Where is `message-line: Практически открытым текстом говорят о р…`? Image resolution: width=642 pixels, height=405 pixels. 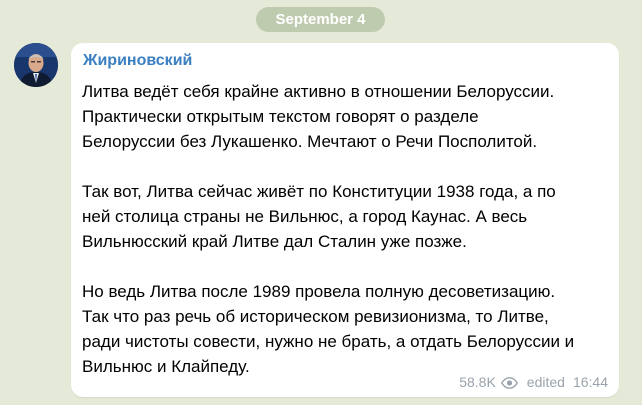
message-line: Практически открытым текстом говорят о р… is located at coordinates (280, 116).